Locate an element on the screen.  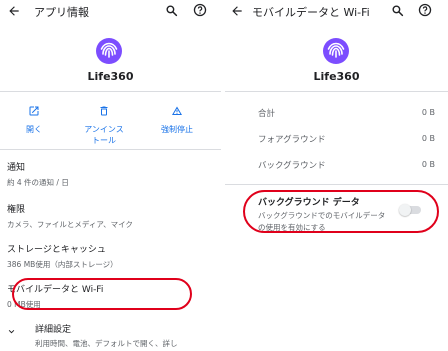
stat-label-foreground: フォアグラウンド is located at coordinates (292, 140).